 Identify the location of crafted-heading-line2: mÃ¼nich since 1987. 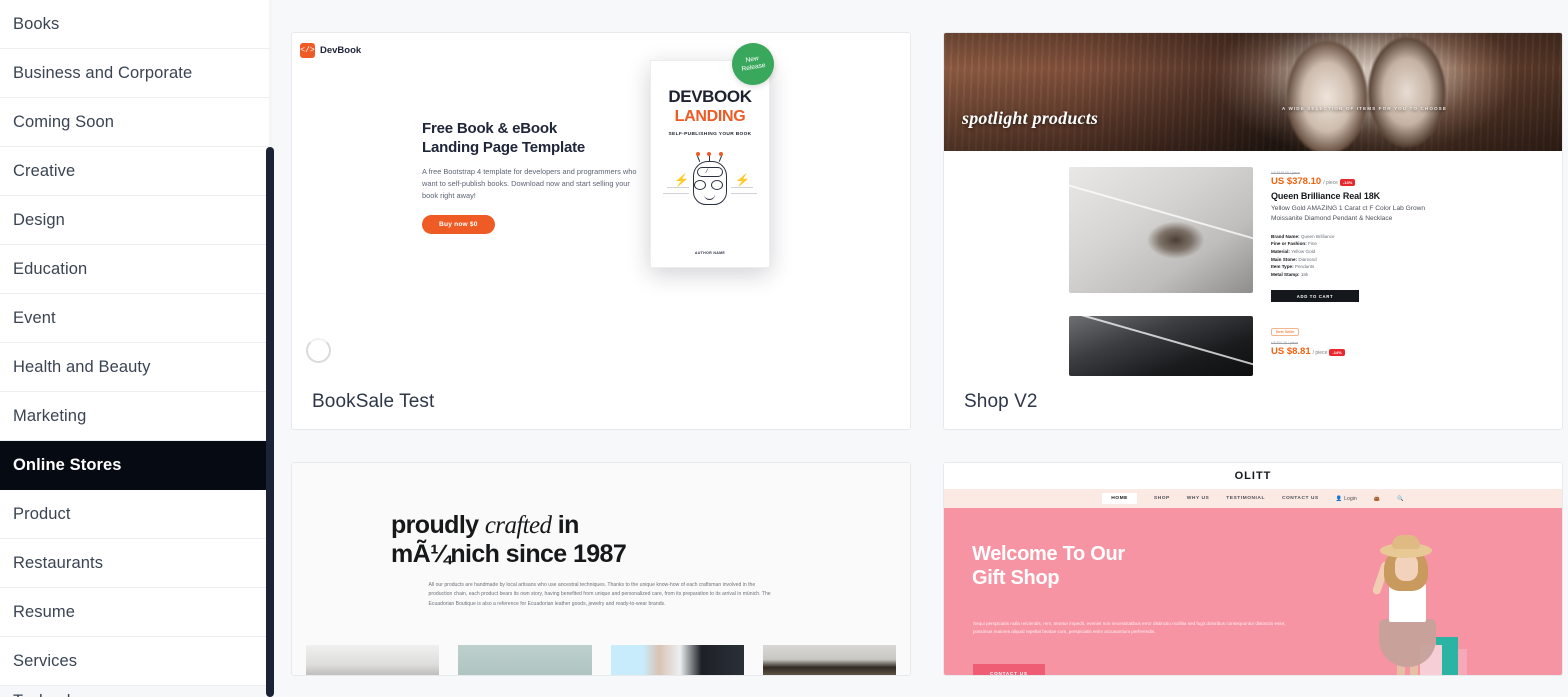
(509, 554).